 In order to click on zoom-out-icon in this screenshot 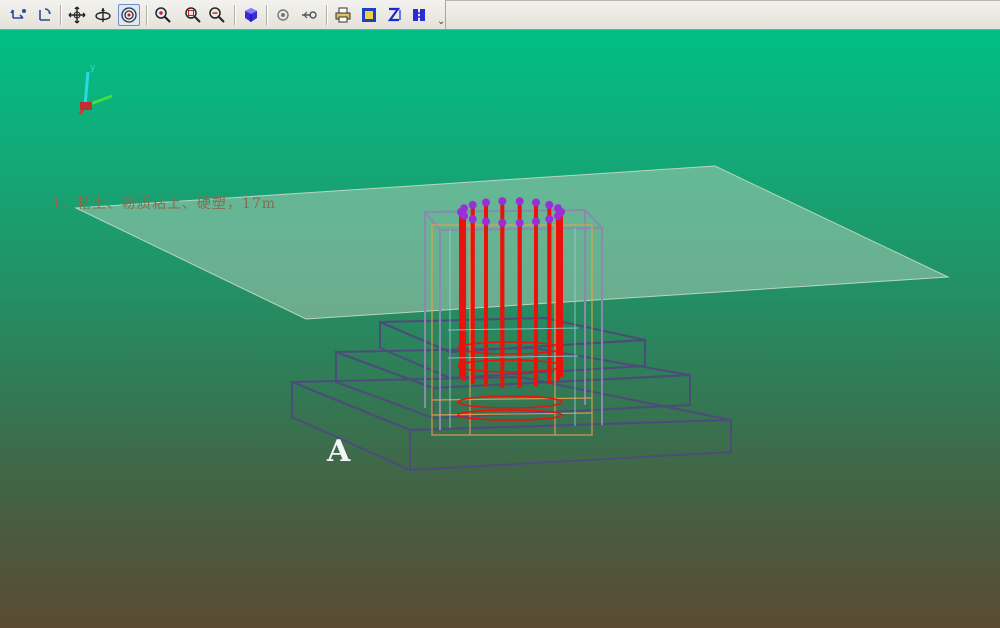, I will do `click(217, 15)`.